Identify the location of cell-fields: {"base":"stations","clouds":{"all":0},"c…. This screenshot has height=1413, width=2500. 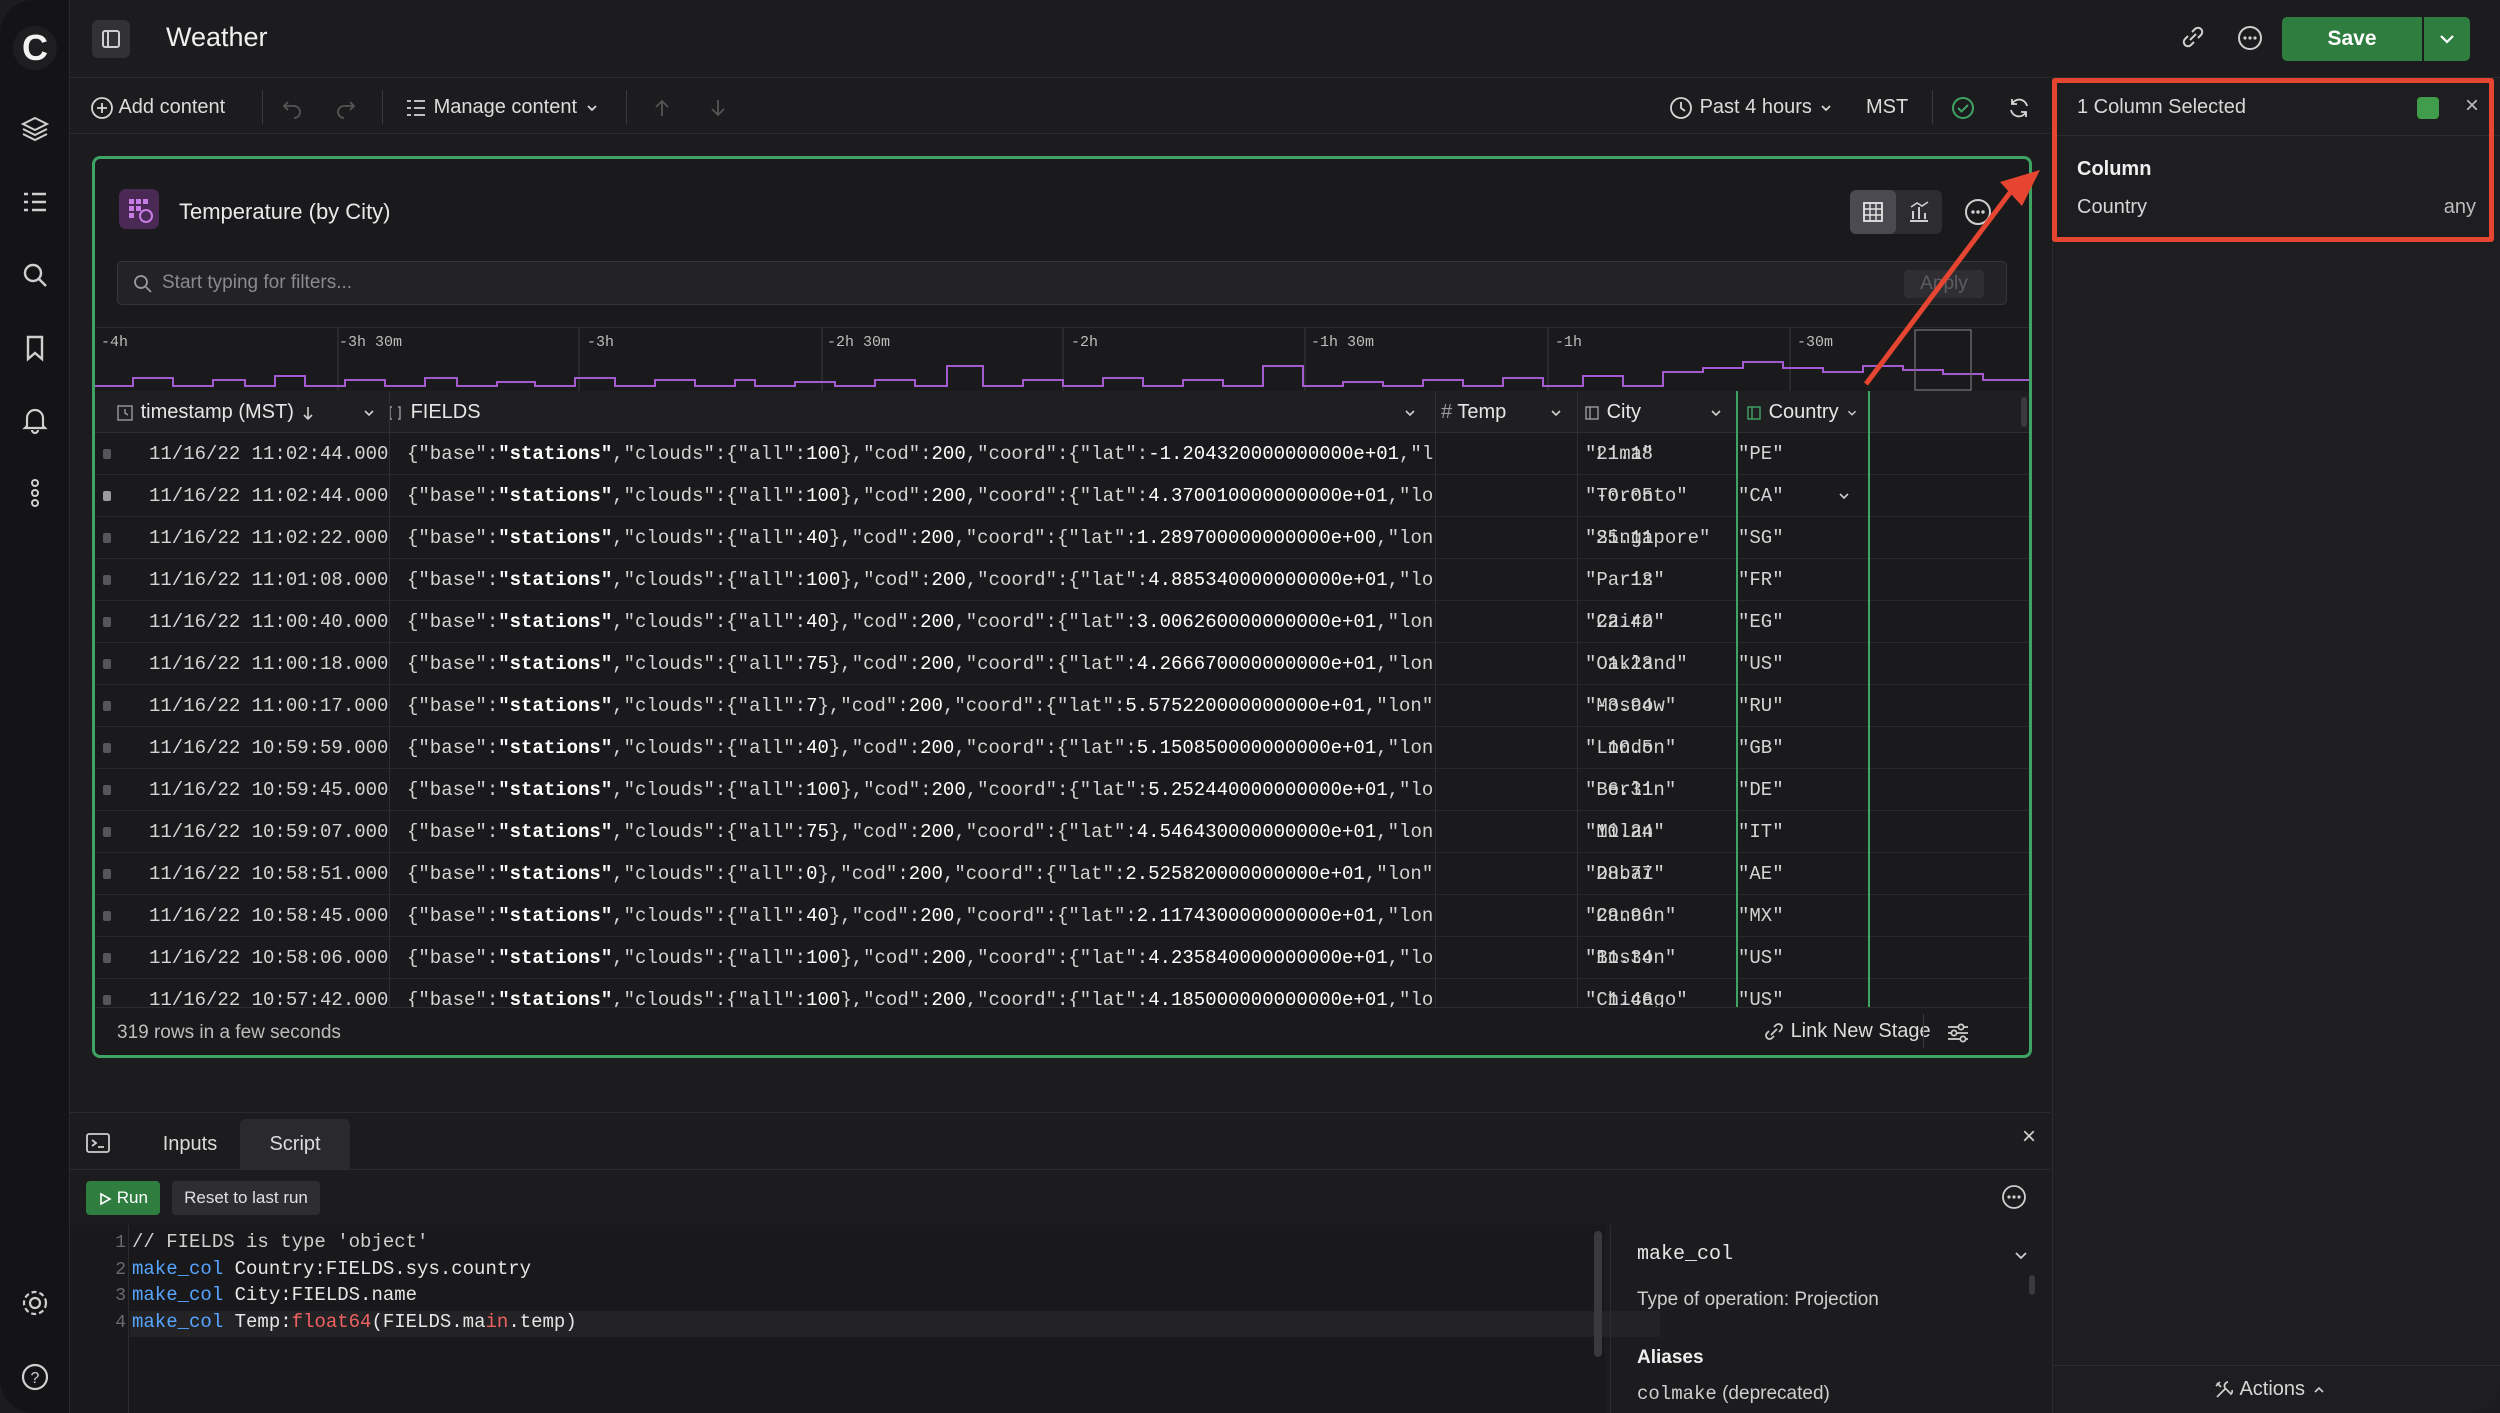
(920, 874).